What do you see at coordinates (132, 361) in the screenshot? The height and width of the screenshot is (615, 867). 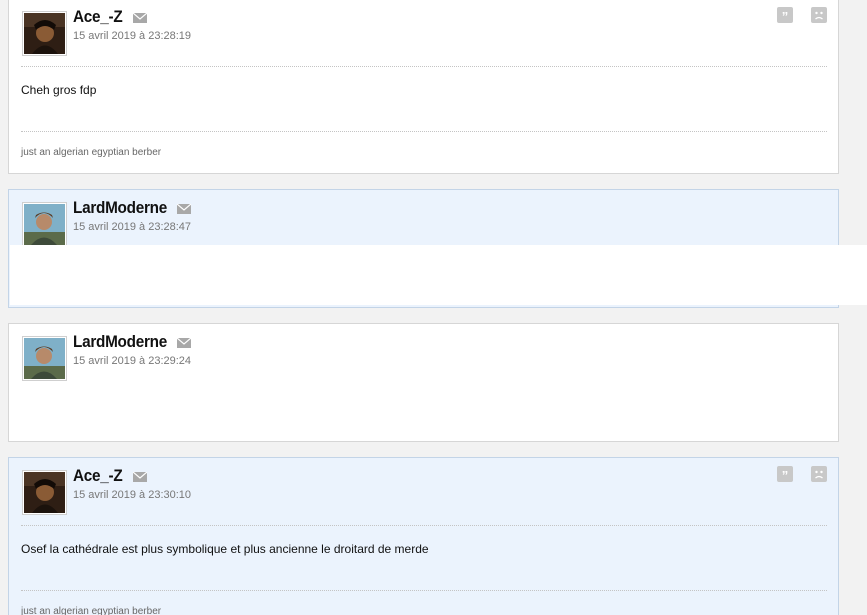 I see `post-date: 15 avril 2019 à 23:29:24` at bounding box center [132, 361].